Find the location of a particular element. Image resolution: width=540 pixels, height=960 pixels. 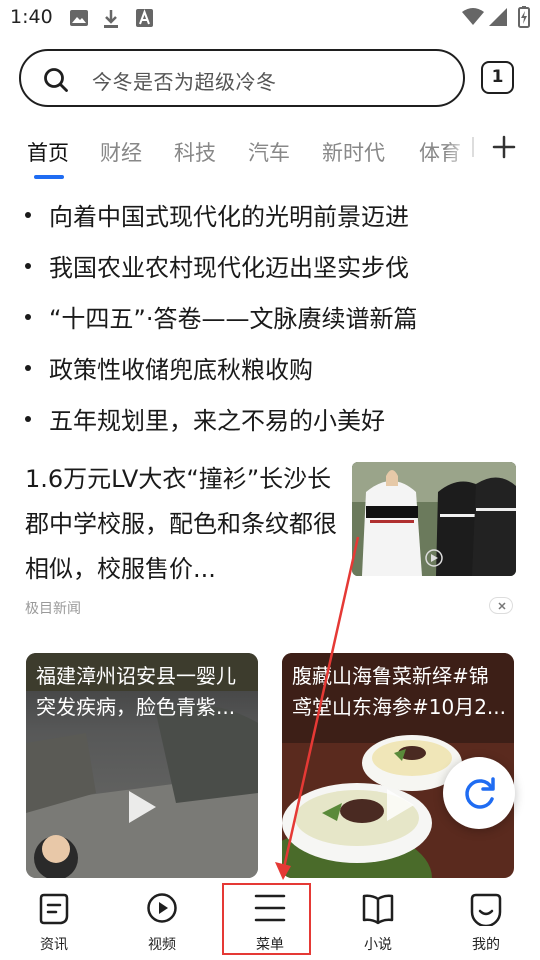

annotation-arrow is located at coordinates (317, 708).